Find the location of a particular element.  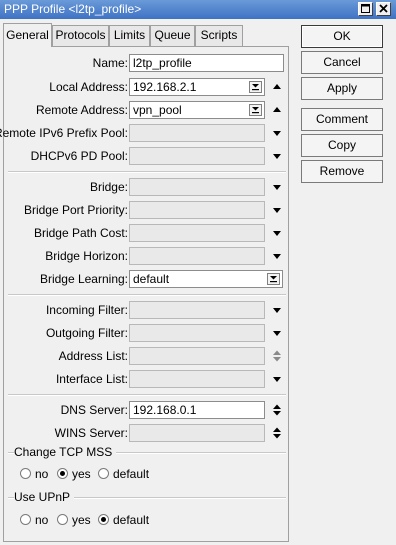

interface-list-field is located at coordinates (197, 379).